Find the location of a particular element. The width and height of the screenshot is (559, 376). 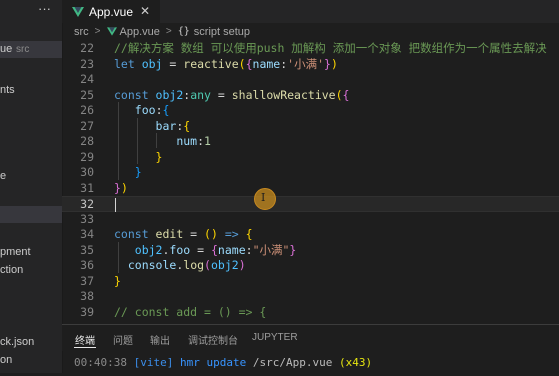

explorer-item: ction is located at coordinates (11, 270).